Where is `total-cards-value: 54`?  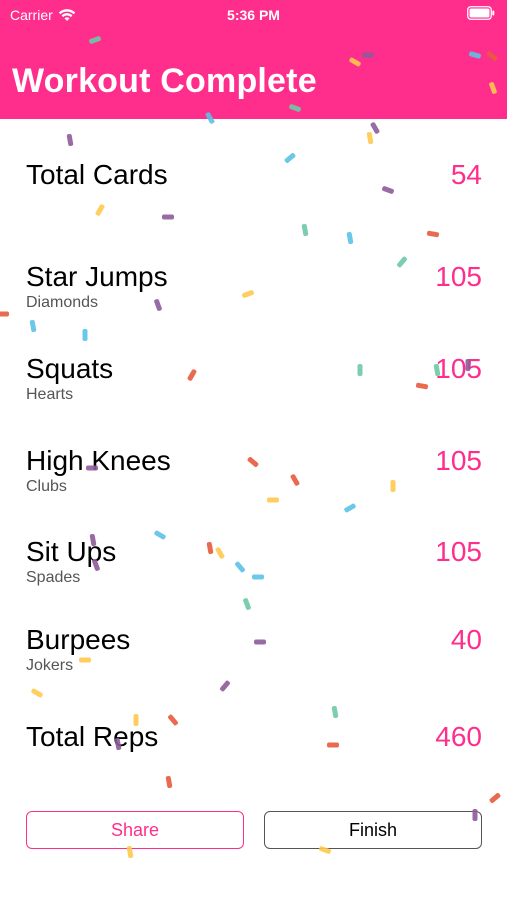 total-cards-value: 54 is located at coordinates (466, 174).